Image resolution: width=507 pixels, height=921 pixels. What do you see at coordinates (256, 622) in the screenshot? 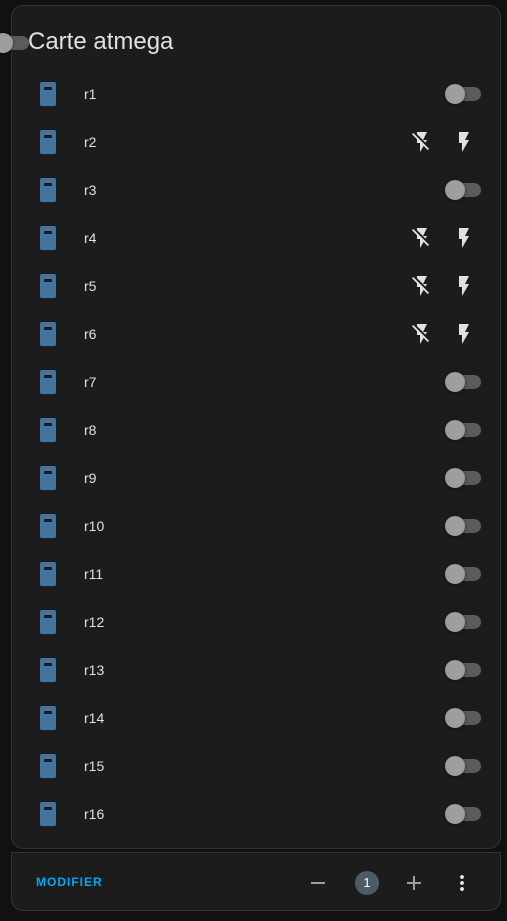
I see `entity-row-r12: r12` at bounding box center [256, 622].